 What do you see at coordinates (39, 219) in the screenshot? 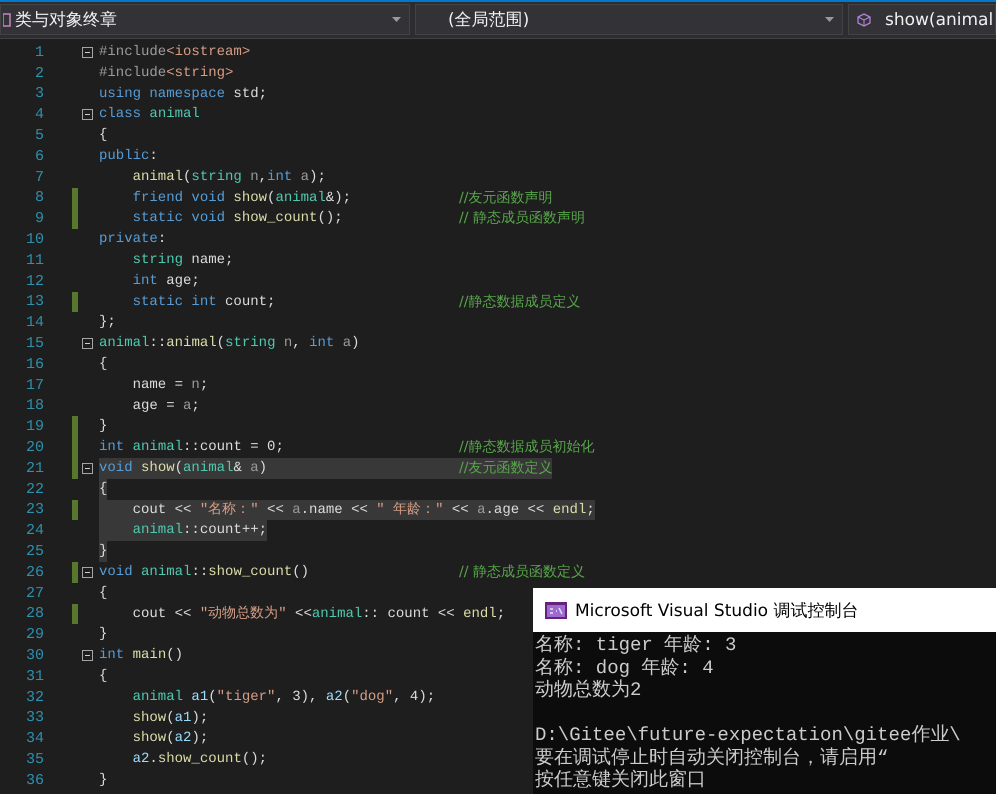
I see `line-number: 9` at bounding box center [39, 219].